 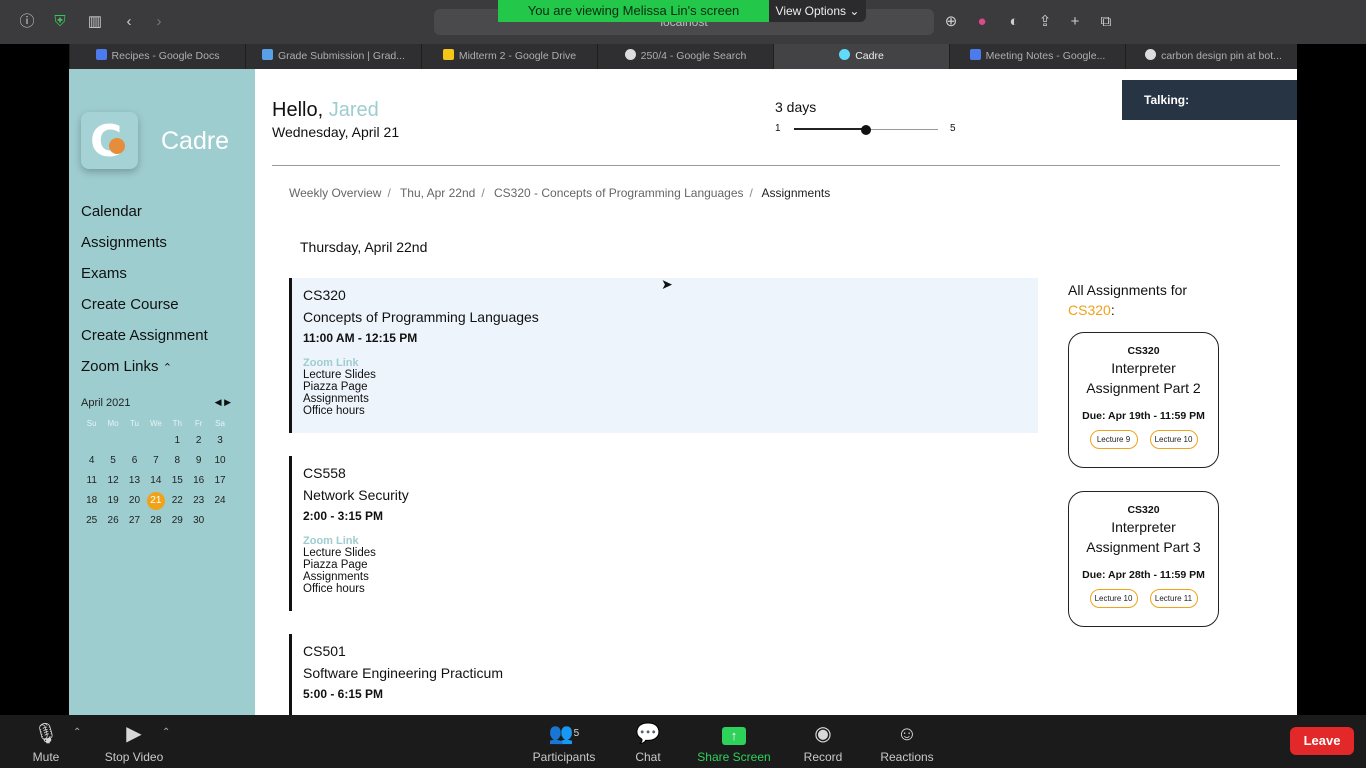 I want to click on tab-overview-icon: ⧉, so click(x=1106, y=22).